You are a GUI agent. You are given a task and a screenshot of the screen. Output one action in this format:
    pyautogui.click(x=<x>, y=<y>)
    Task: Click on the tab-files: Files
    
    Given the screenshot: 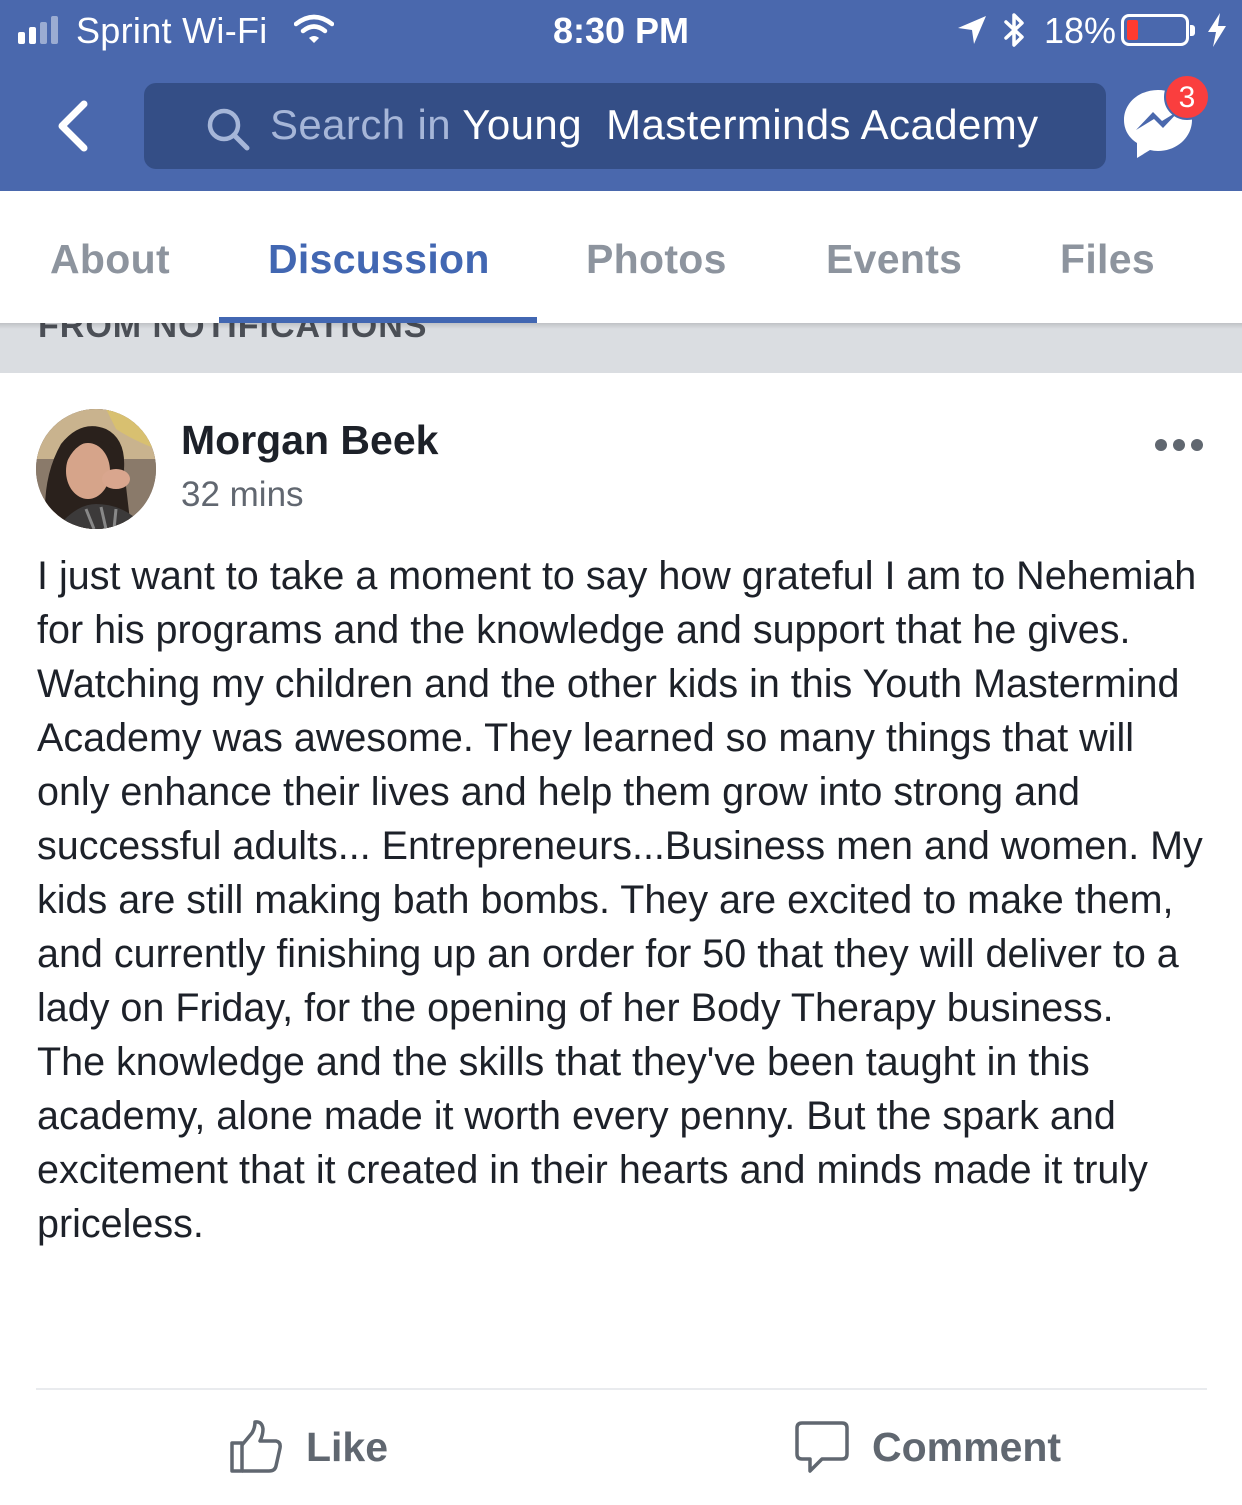 What is the action you would take?
    pyautogui.click(x=1107, y=259)
    